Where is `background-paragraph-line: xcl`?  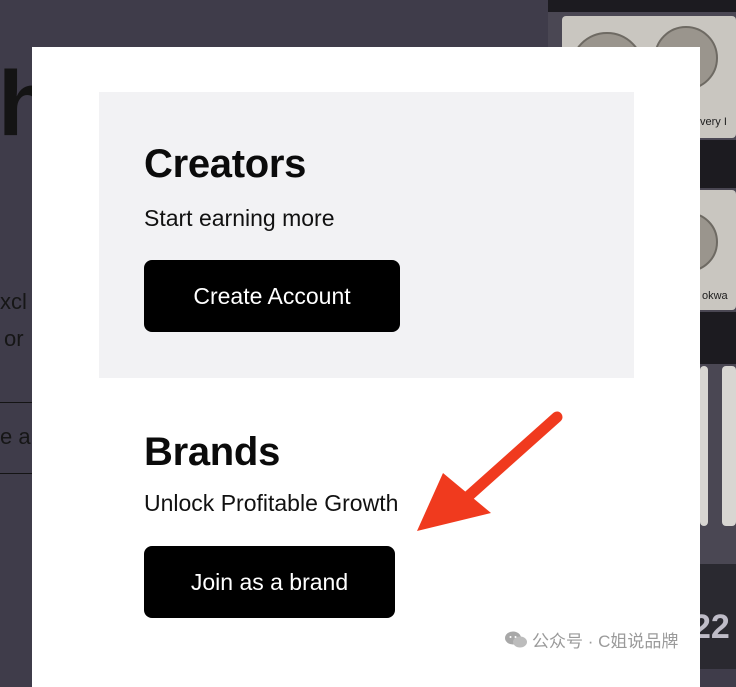
background-paragraph-line: xcl is located at coordinates (13, 301).